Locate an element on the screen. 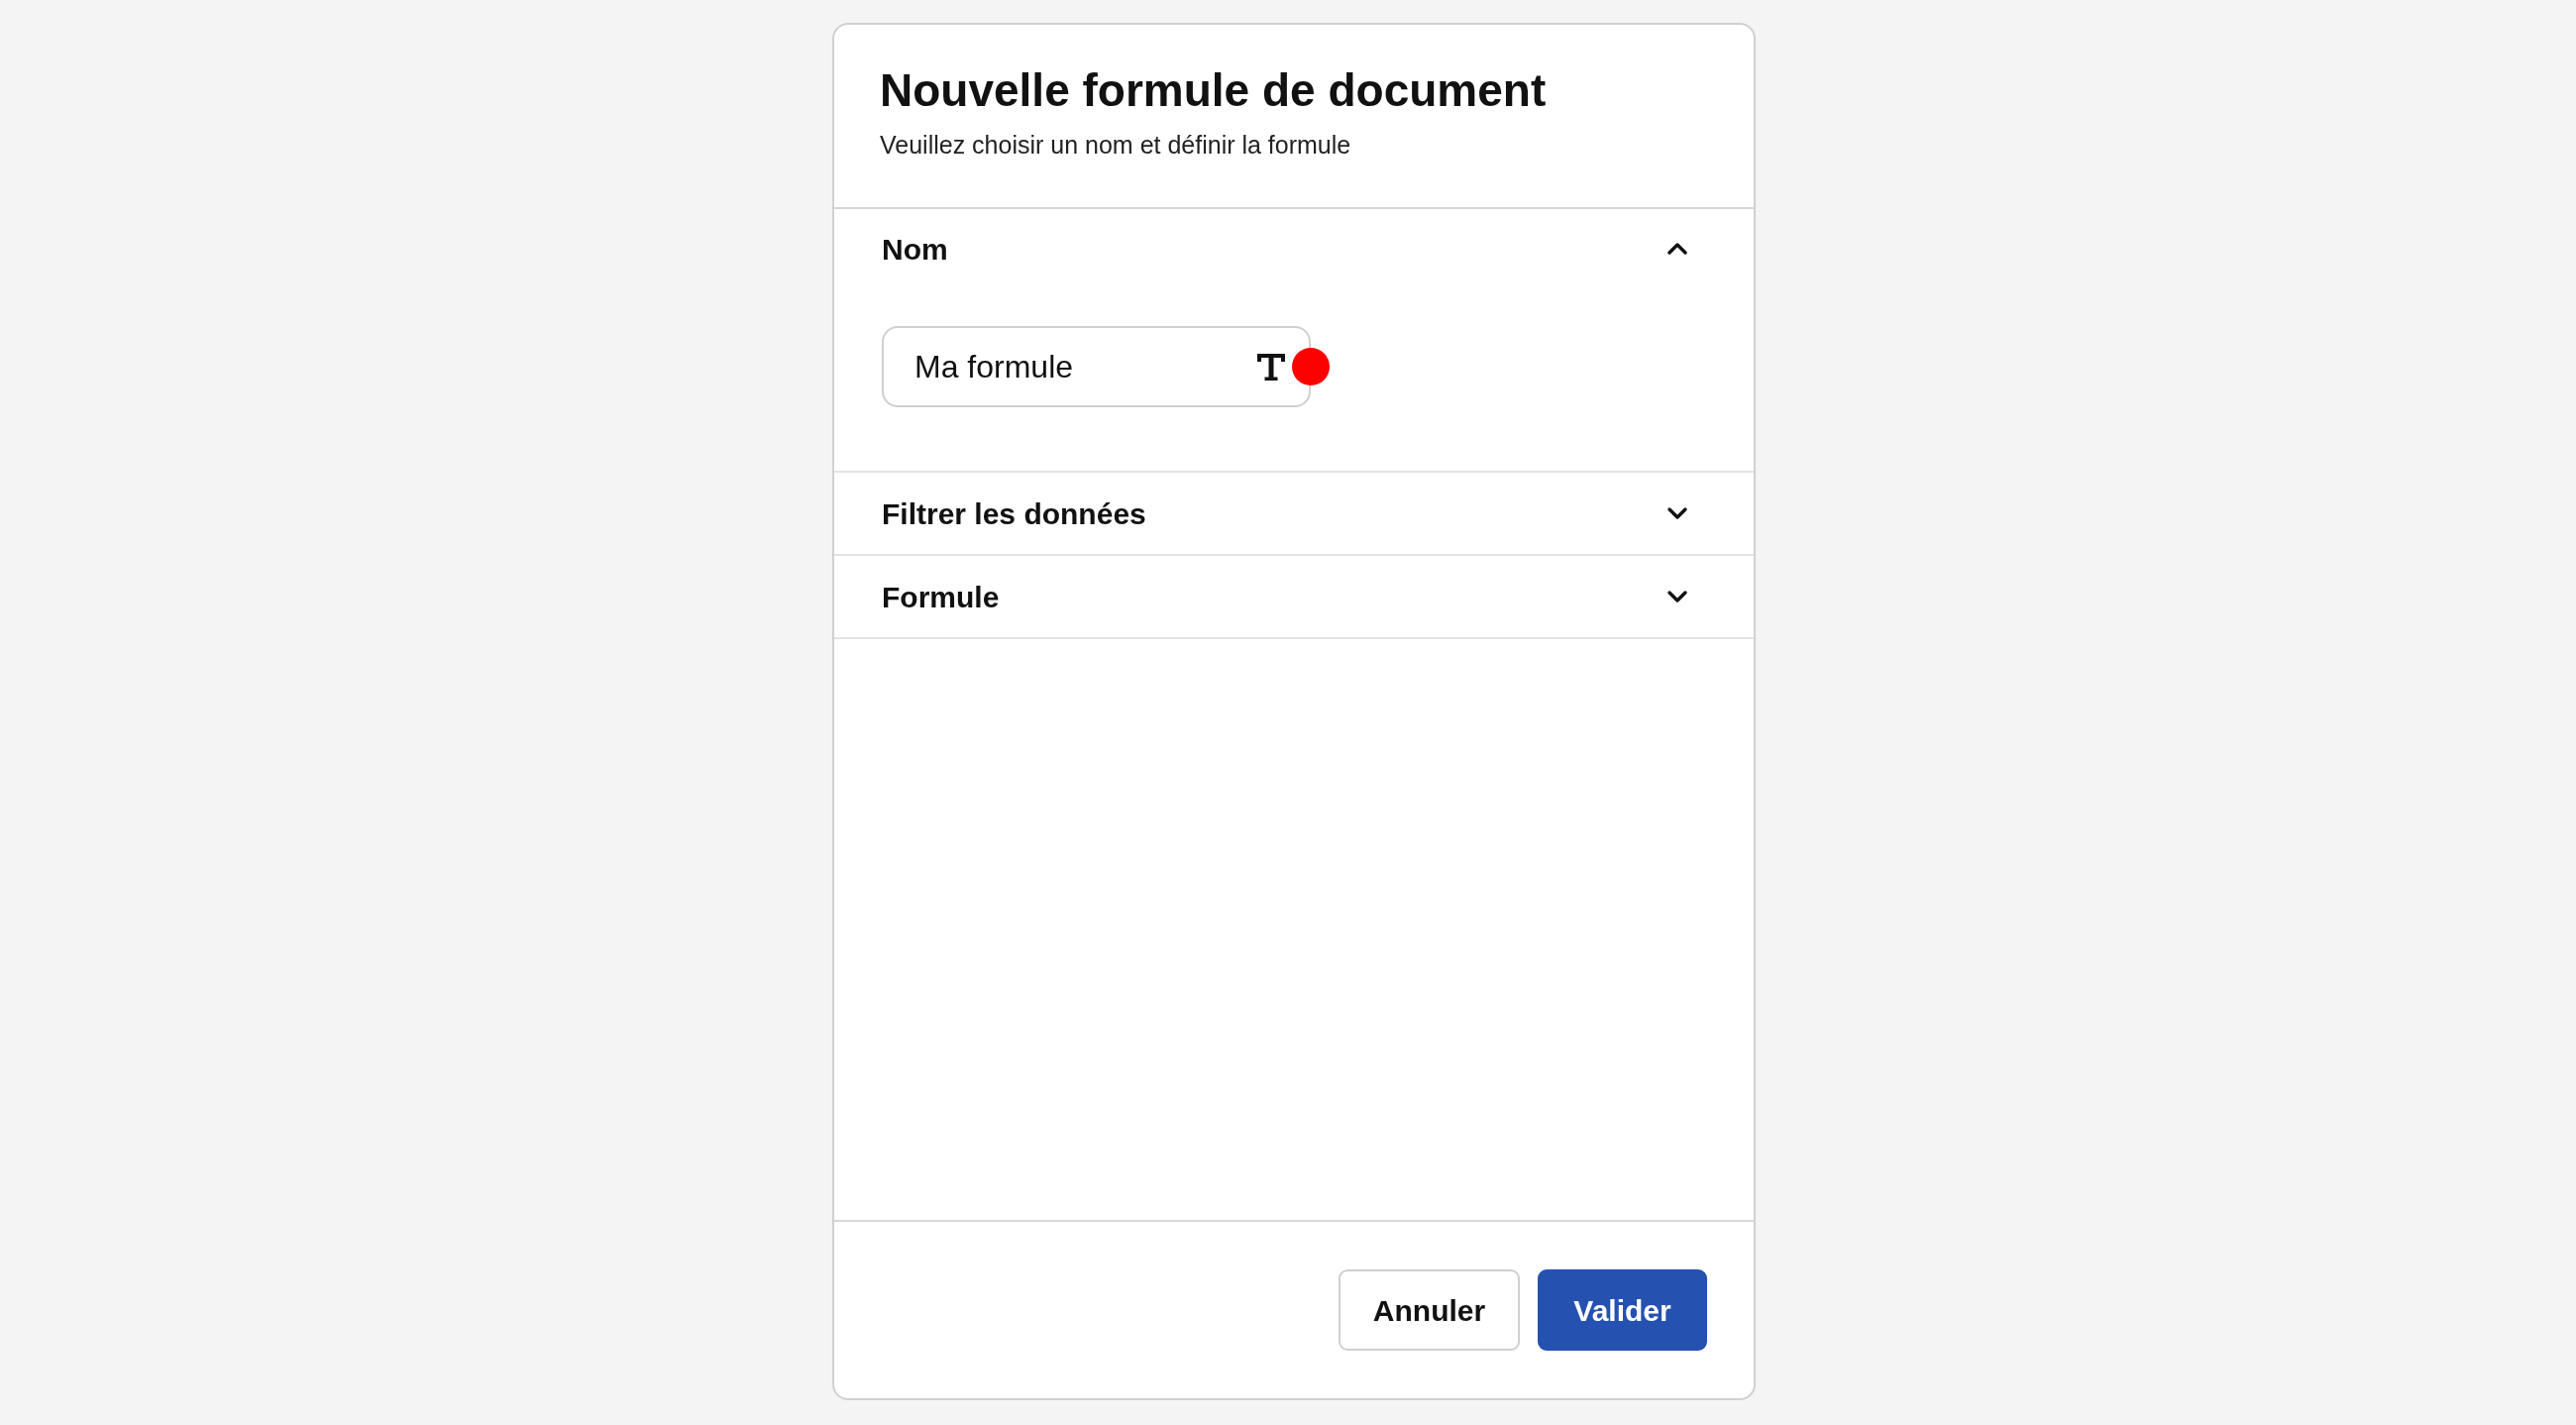  accordion-header: Filtrer les données is located at coordinates (1294, 513).